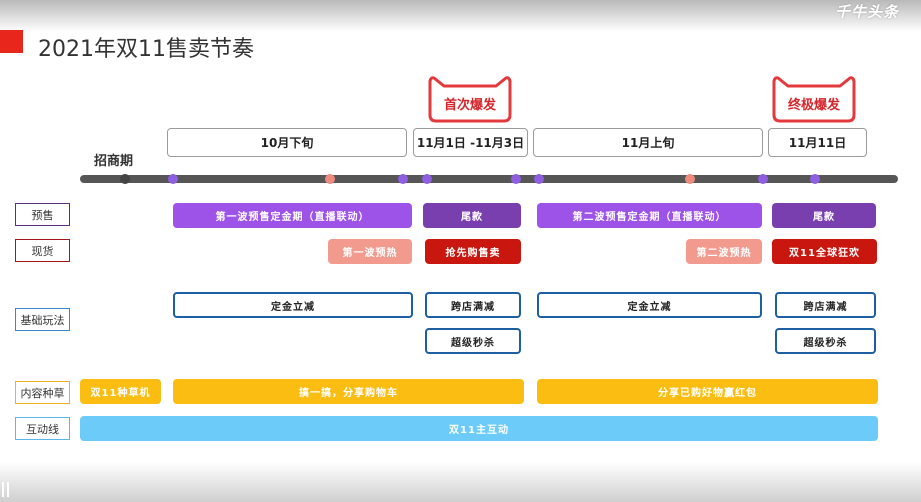 This screenshot has width=921, height=502. What do you see at coordinates (292, 215) in the screenshot?
I see `presale-first-deposit: 第一波预售定金期（直播联动）` at bounding box center [292, 215].